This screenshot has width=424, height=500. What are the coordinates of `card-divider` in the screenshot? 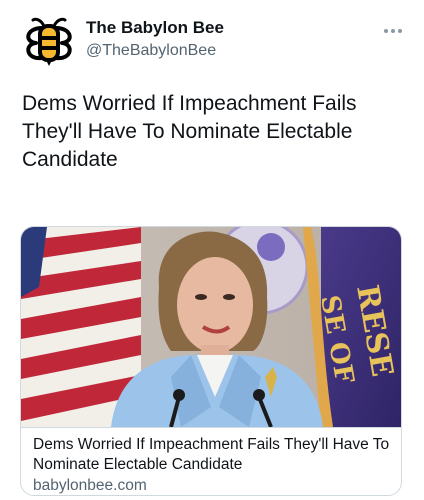 It's located at (211, 427).